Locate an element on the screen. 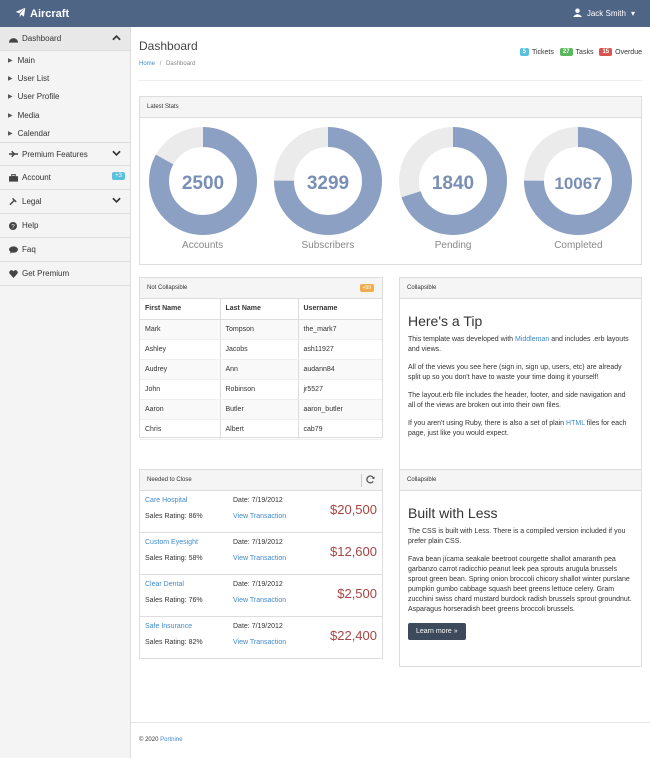  sidebar-item-label: Account is located at coordinates (36, 178).